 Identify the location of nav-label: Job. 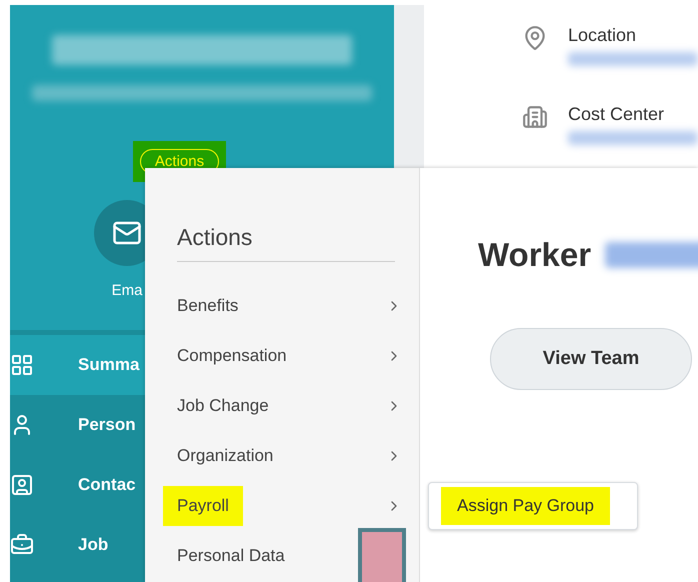
(93, 545).